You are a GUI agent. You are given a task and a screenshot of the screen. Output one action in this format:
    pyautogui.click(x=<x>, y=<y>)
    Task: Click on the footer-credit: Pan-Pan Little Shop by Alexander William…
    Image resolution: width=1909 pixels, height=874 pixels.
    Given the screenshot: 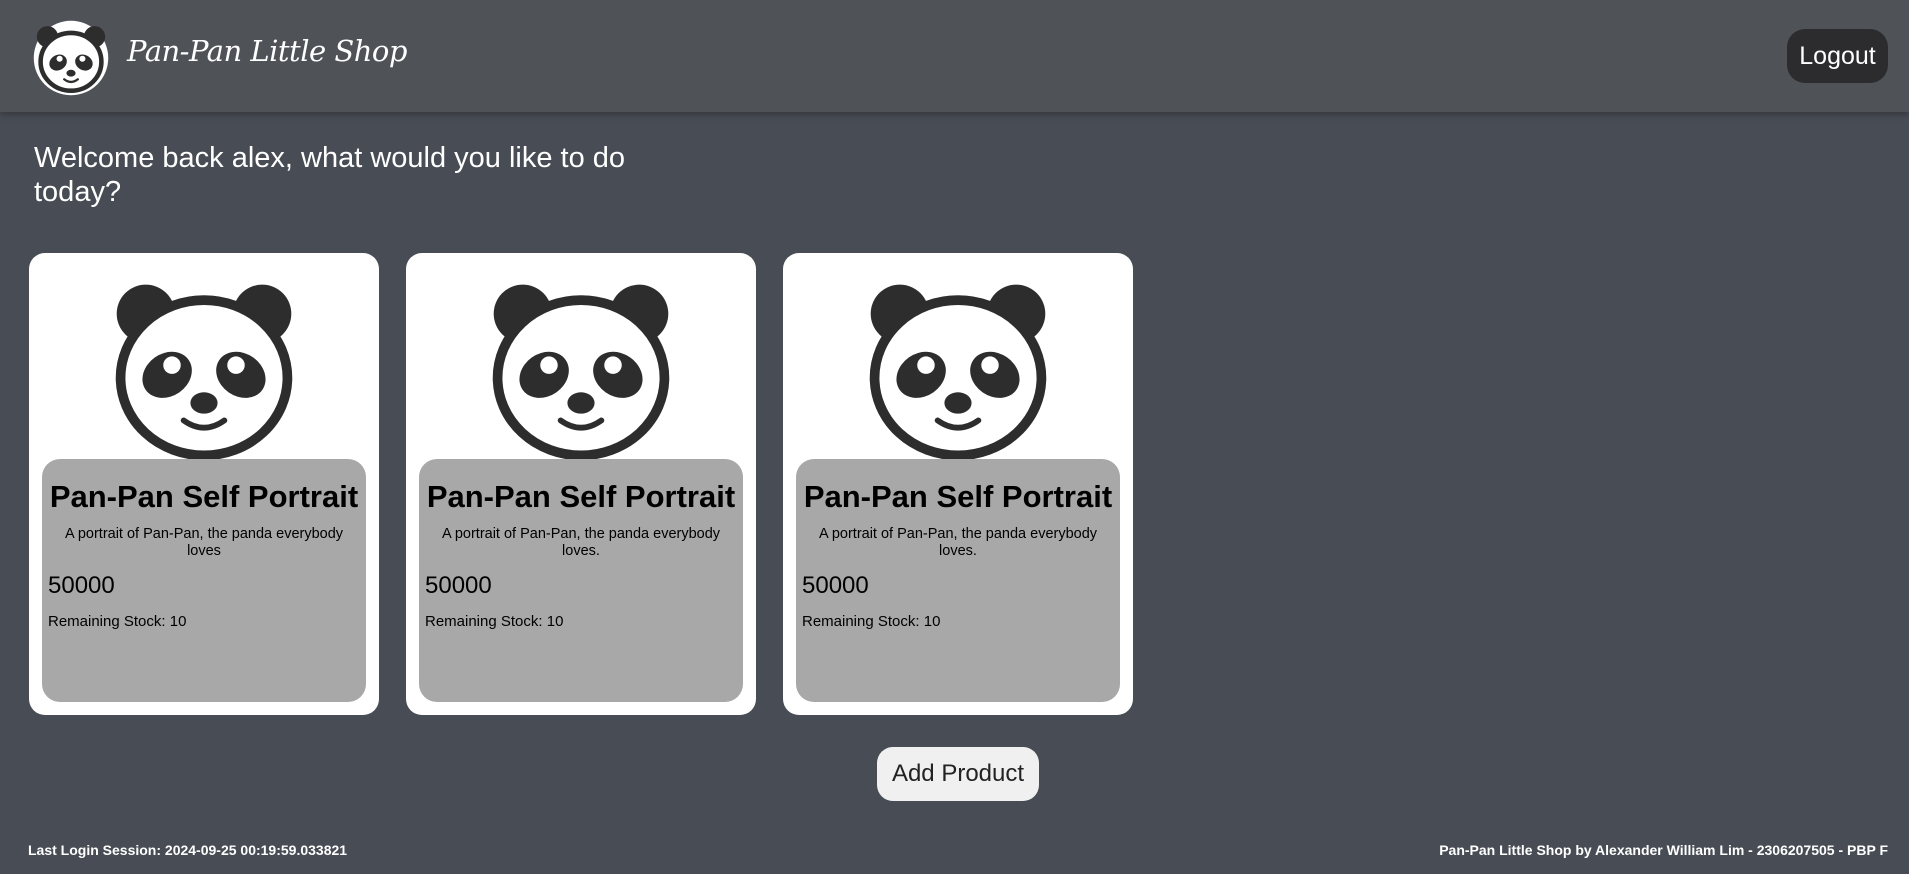 What is the action you would take?
    pyautogui.click(x=1663, y=850)
    